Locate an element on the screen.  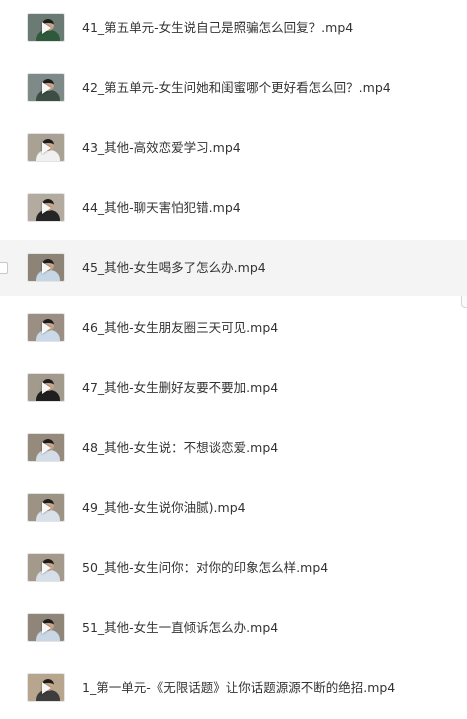
file-row: 51_其他-女生一直倾诉怎么办.mp4 is located at coordinates (233, 628).